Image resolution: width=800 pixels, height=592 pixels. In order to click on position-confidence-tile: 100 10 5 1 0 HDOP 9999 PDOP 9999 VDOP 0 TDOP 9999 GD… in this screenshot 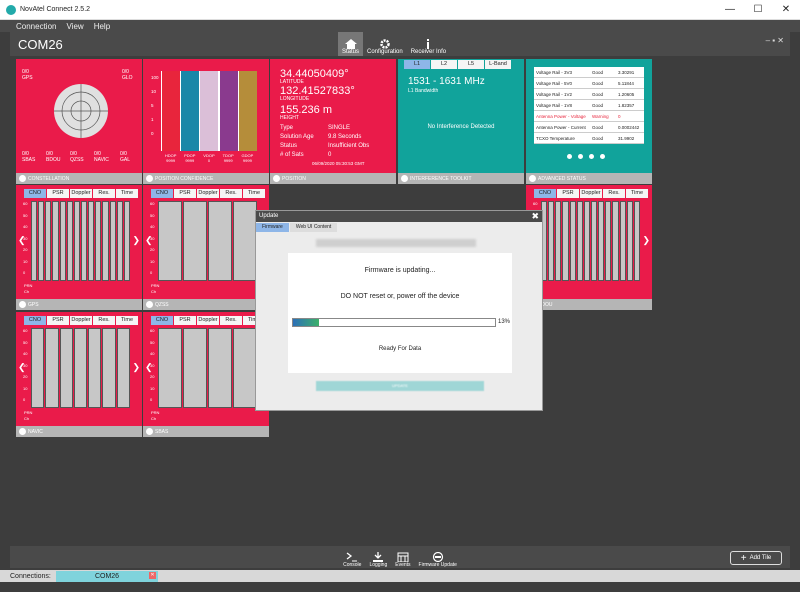, I will do `click(206, 121)`.